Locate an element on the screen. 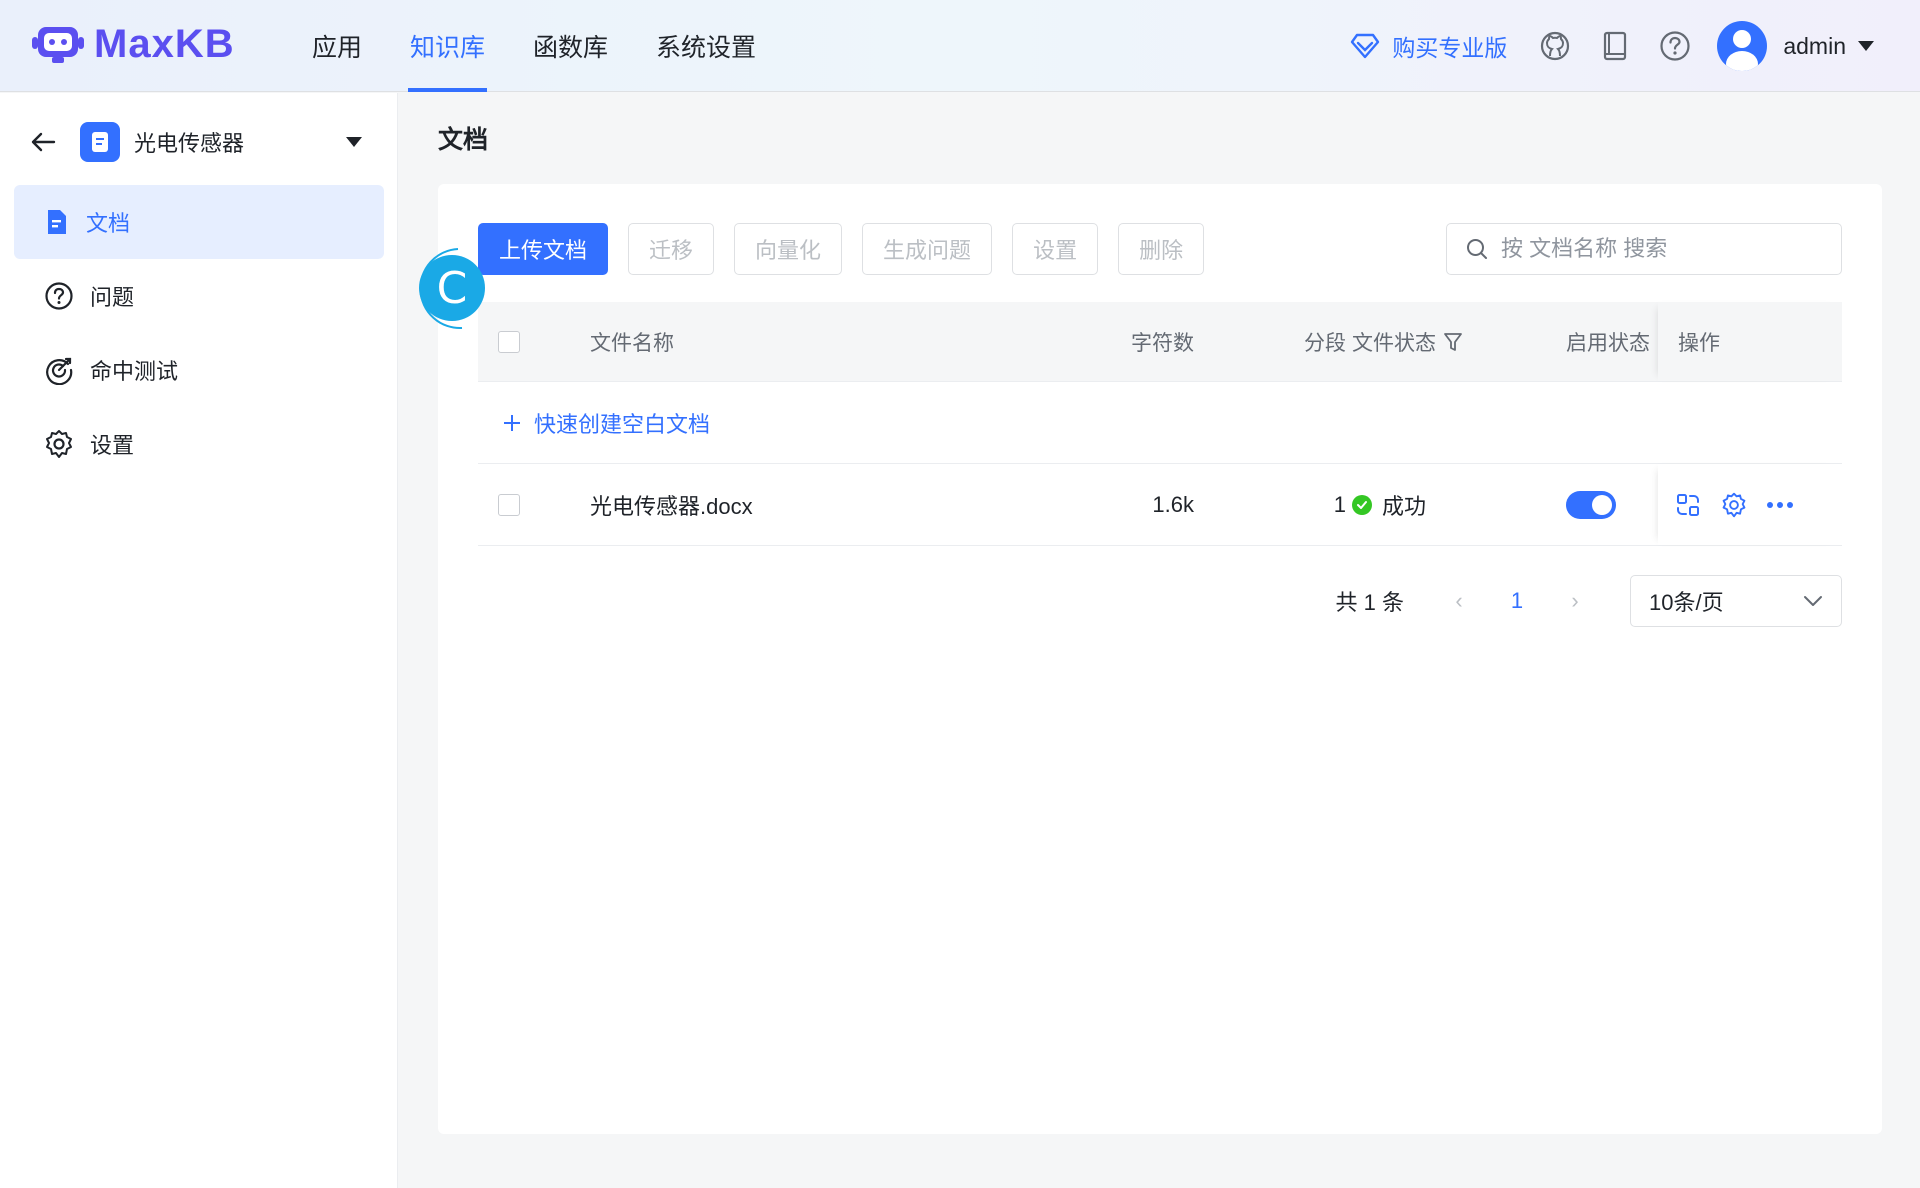 Image resolution: width=1920 pixels, height=1188 pixels. buy-pro-link: 购买专业版 is located at coordinates (1428, 46).